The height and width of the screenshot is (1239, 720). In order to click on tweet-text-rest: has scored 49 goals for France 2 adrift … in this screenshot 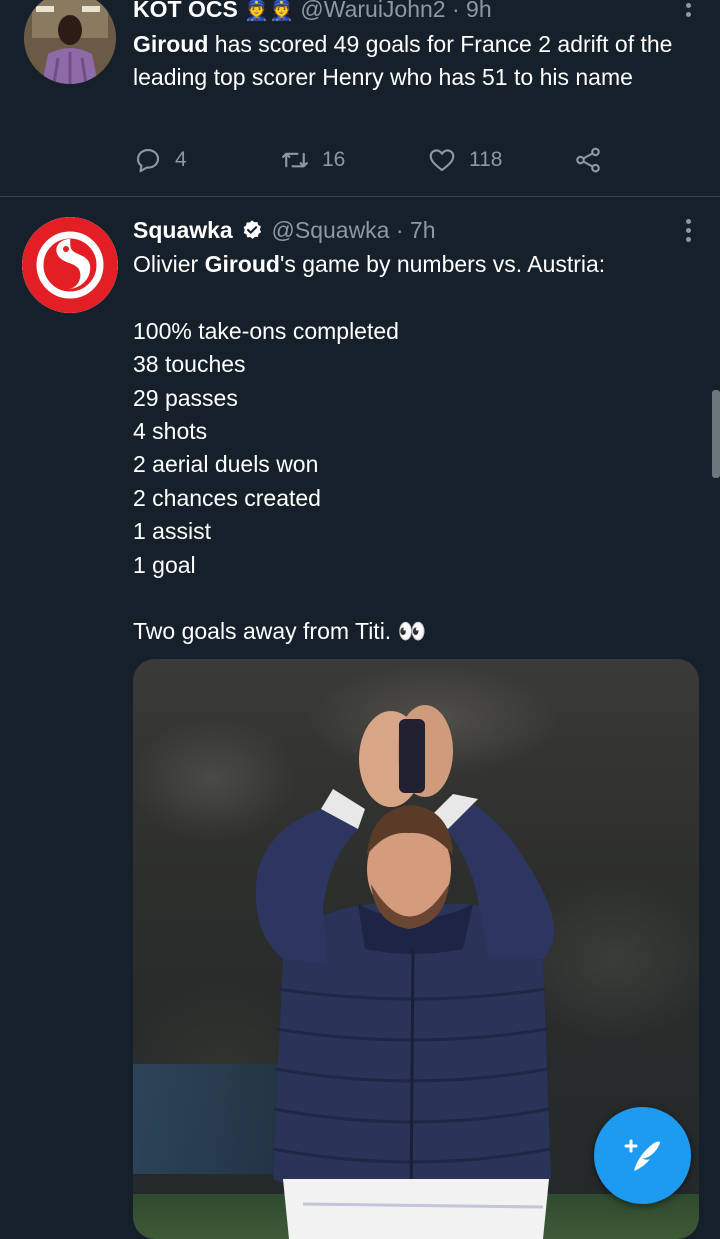, I will do `click(403, 61)`.